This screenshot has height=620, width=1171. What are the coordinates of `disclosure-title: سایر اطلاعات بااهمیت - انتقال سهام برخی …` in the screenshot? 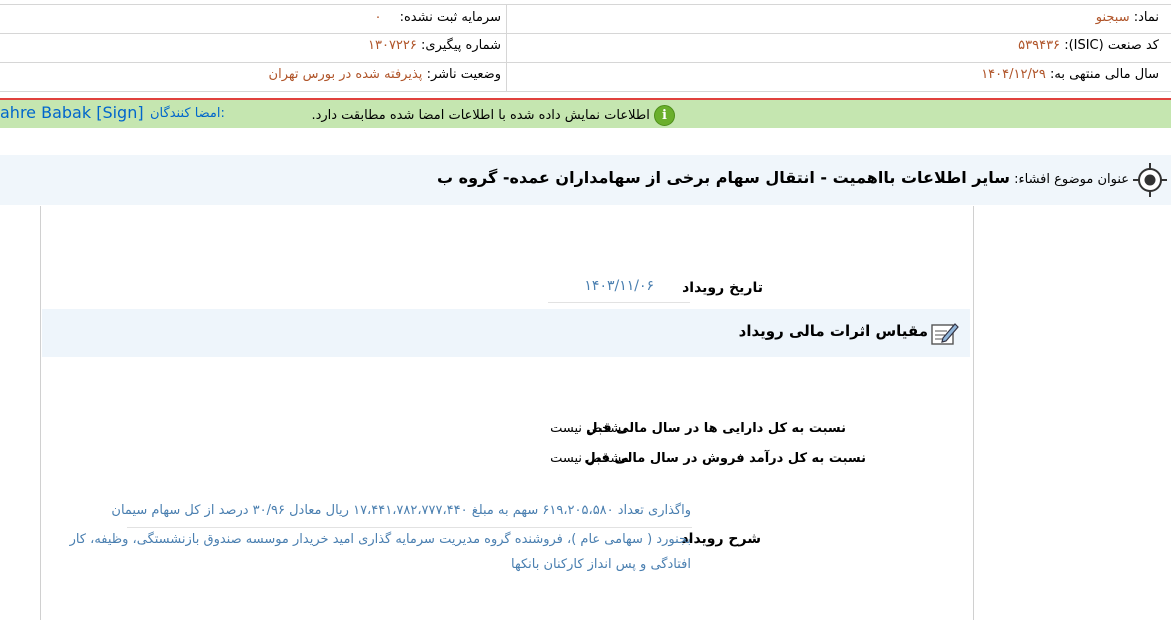 It's located at (723, 177).